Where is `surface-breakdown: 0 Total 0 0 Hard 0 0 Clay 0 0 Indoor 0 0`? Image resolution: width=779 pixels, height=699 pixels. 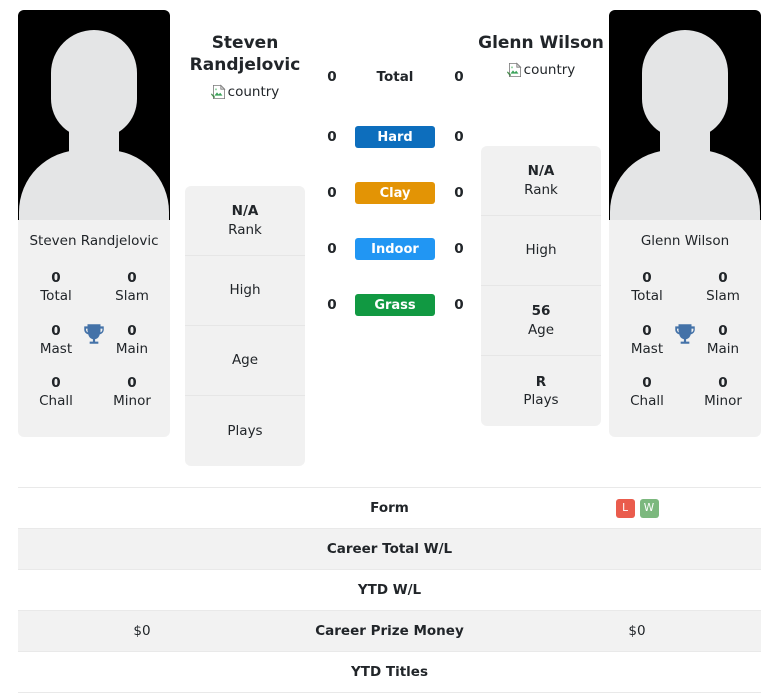 surface-breakdown: 0 Total 0 0 Hard 0 0 Clay 0 0 Indoor 0 0 is located at coordinates (394, 204).